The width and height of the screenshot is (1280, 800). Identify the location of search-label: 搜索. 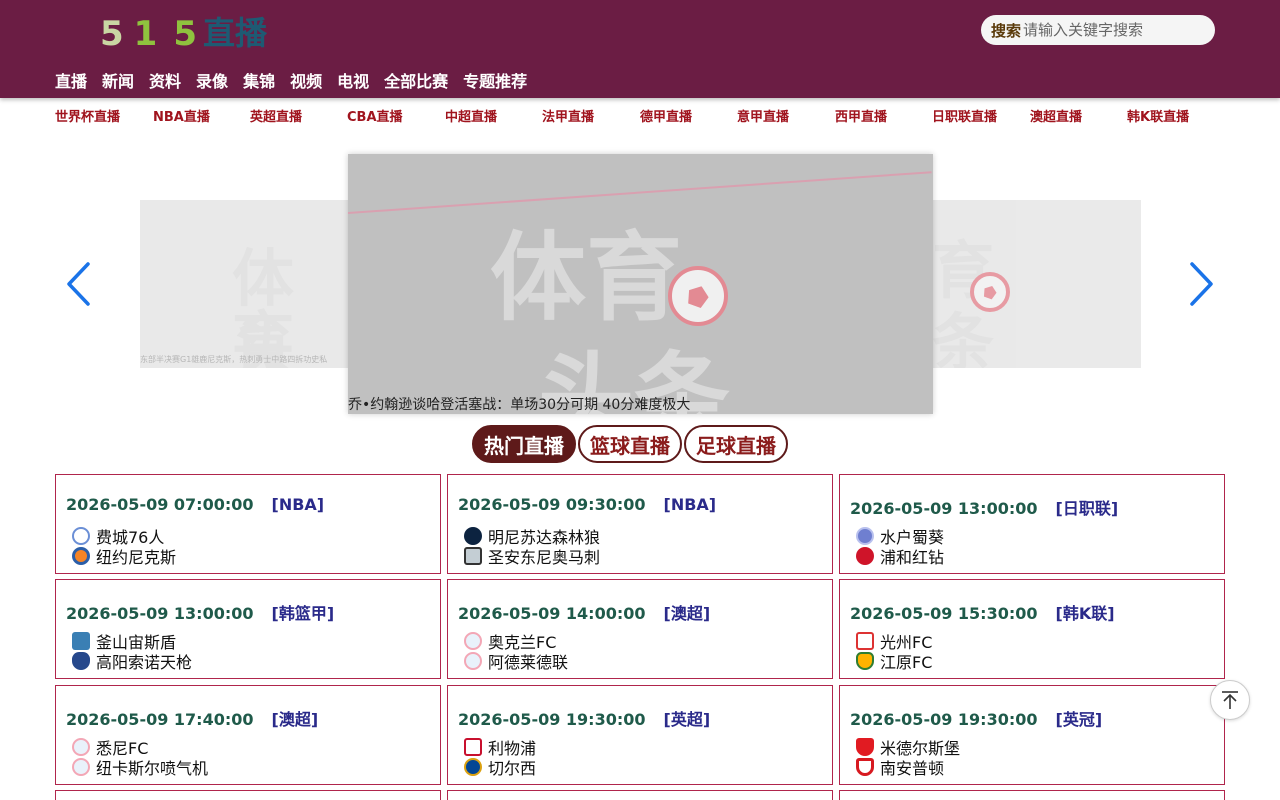
(1006, 30).